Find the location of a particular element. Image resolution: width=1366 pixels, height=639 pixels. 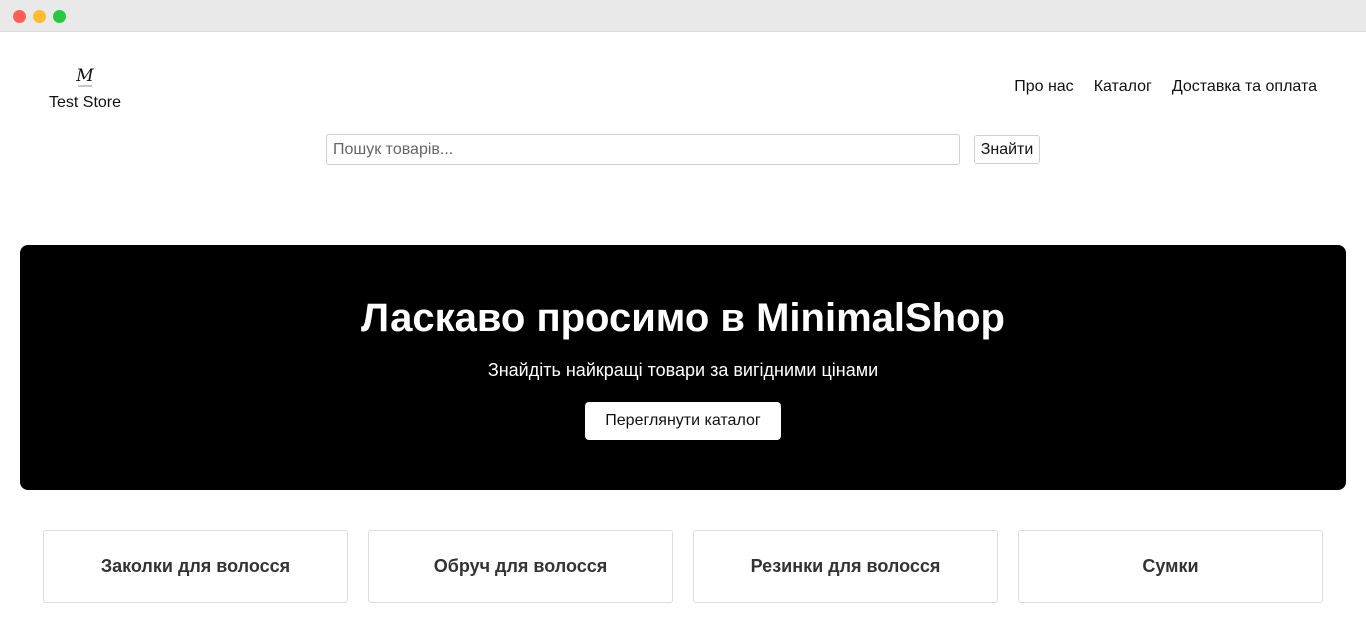

monogram-m-logo-icon: M is located at coordinates (84, 76).